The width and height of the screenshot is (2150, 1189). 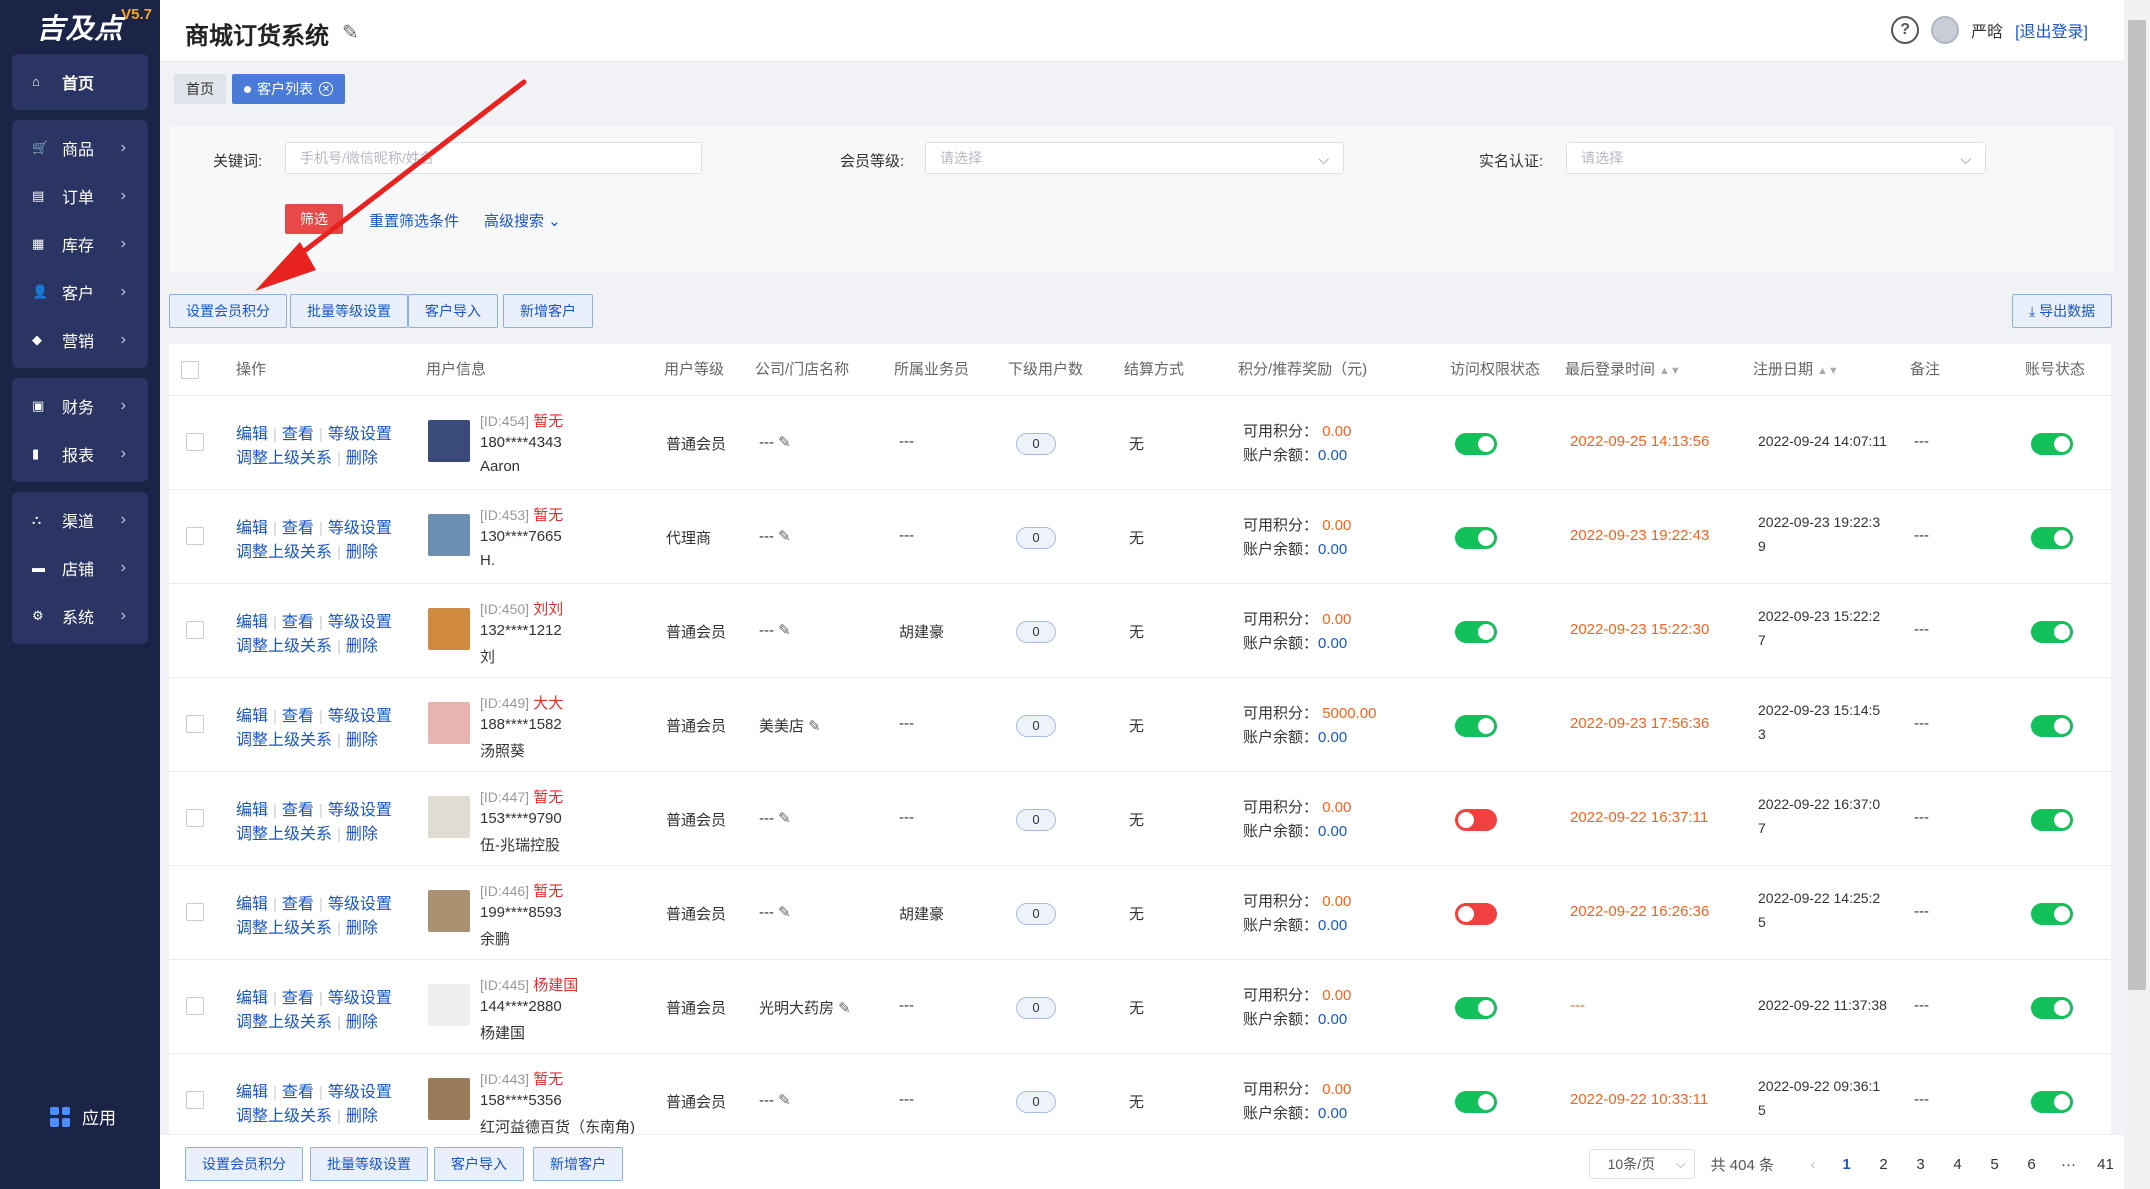 What do you see at coordinates (326, 89) in the screenshot?
I see `tab-close-icon: ✕` at bounding box center [326, 89].